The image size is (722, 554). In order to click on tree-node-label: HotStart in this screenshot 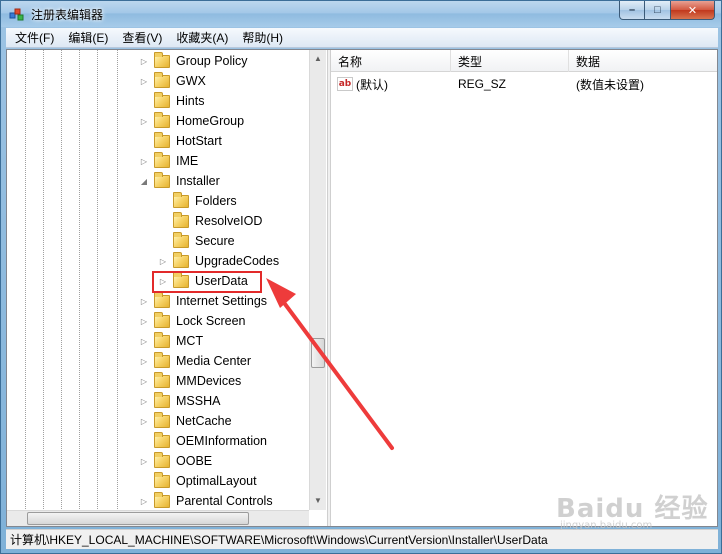, I will do `click(199, 141)`.